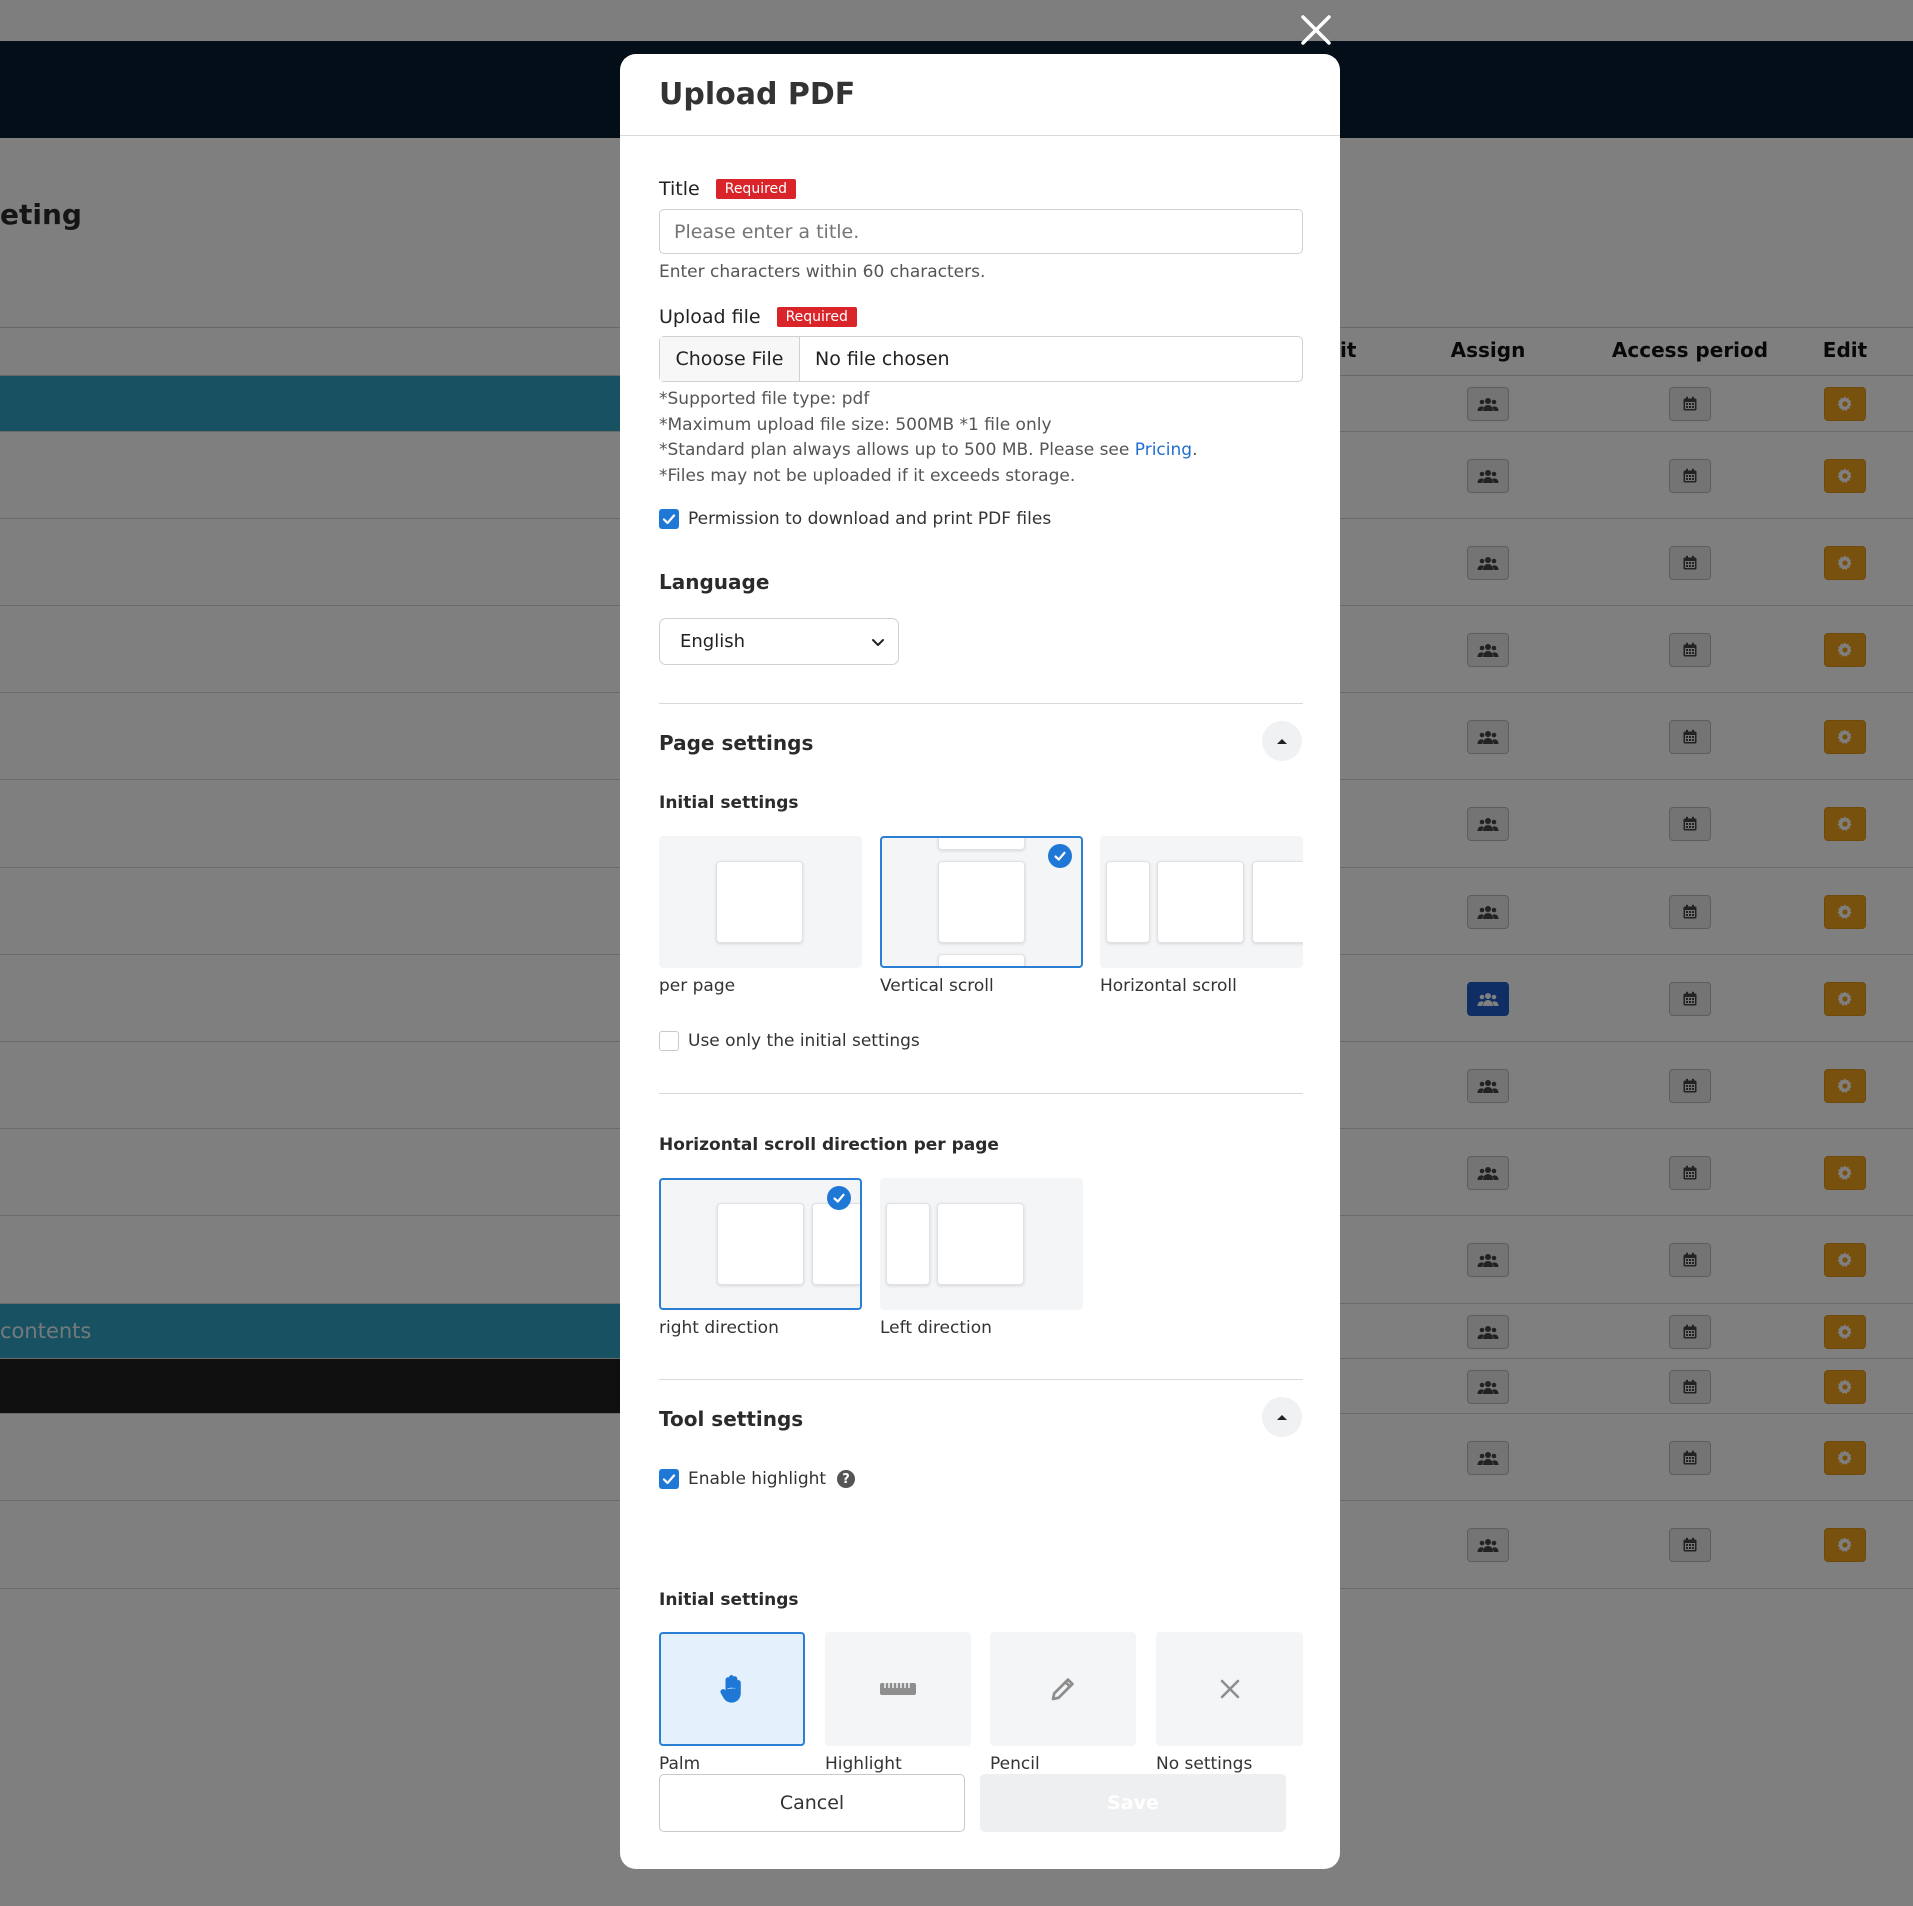 The height and width of the screenshot is (1906, 1913). I want to click on tool-no-settings-label: No settings, so click(1204, 1764).